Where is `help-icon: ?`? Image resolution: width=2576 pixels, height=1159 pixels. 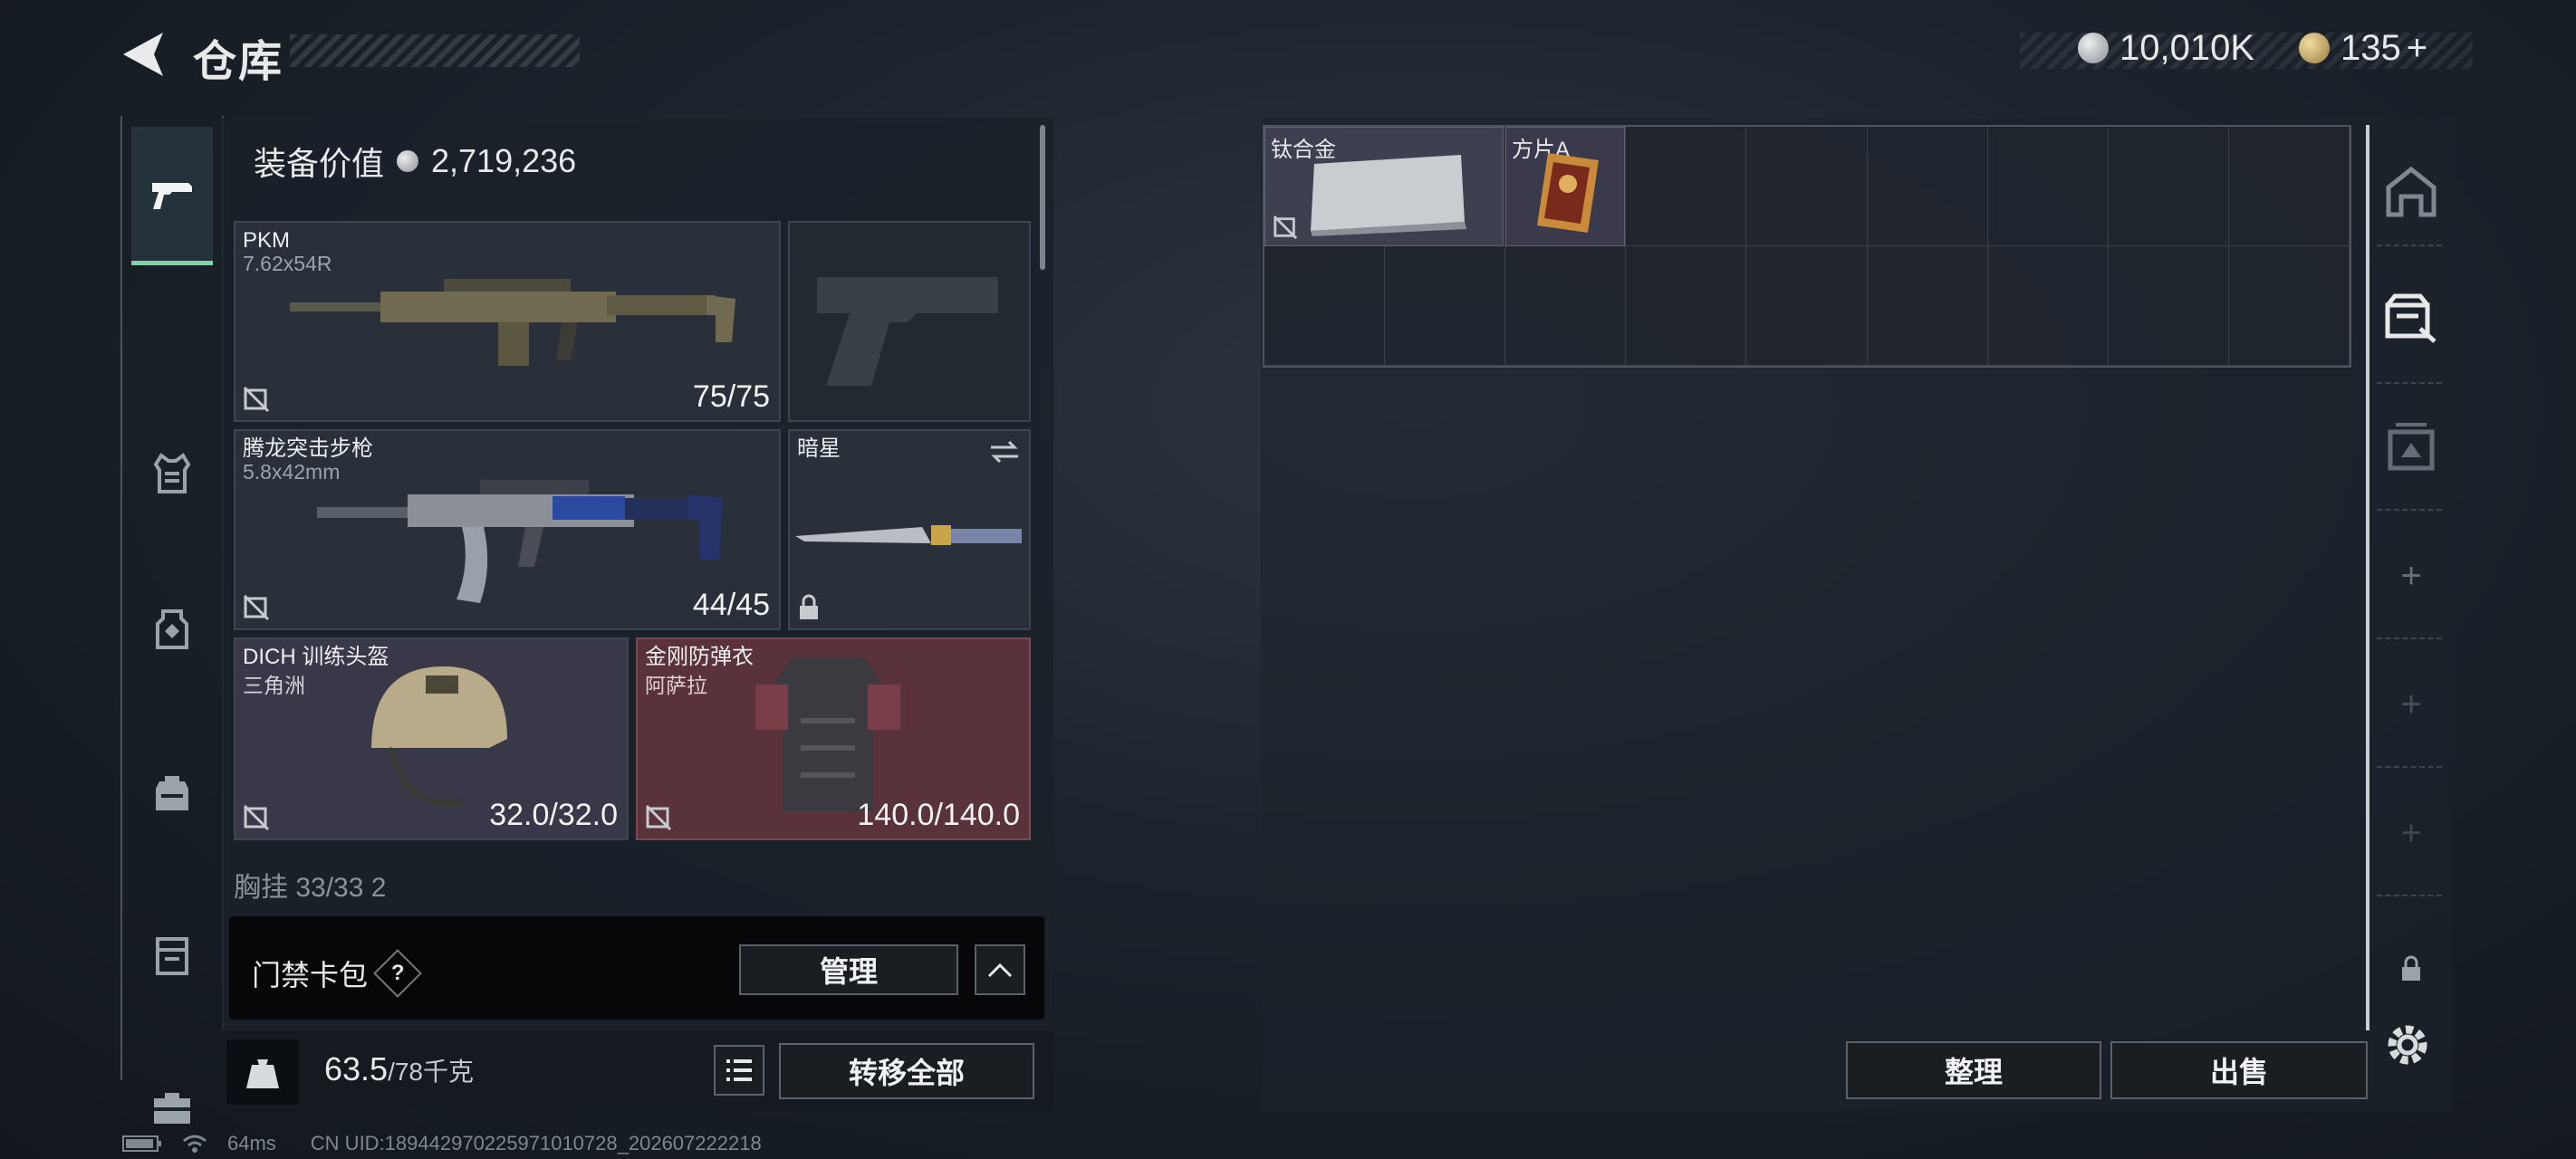
help-icon: ? is located at coordinates (397, 974).